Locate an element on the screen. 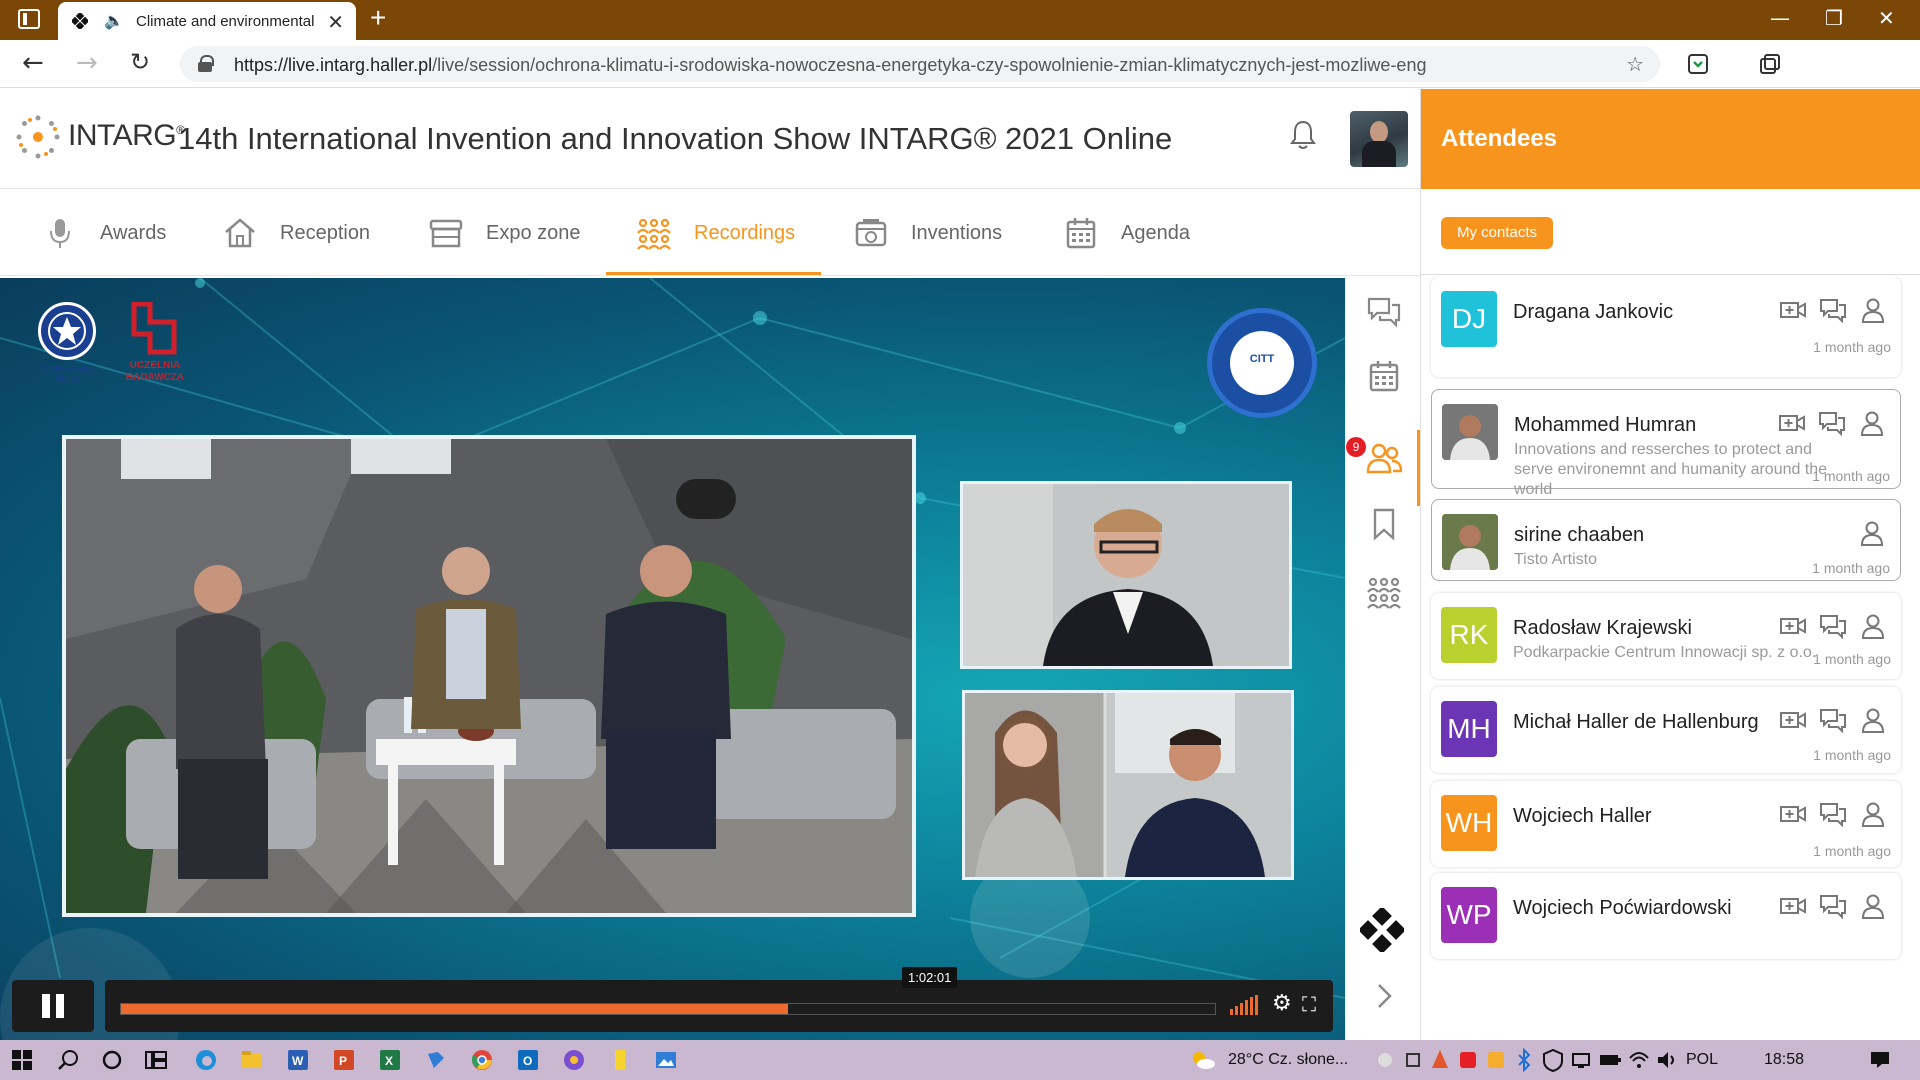  attendee-card: sirine chaaben Tisto Artisto 1 month ago is located at coordinates (1666, 540).